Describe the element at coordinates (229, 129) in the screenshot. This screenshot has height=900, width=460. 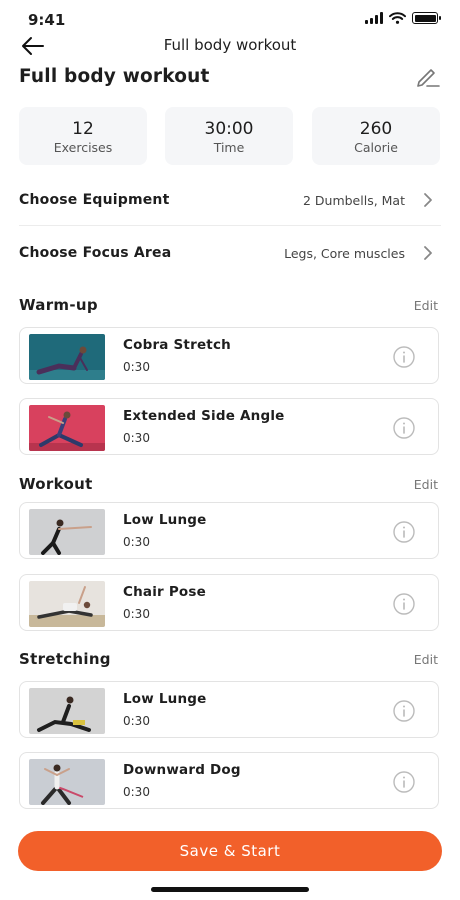
I see `stat-value: 30:00` at that location.